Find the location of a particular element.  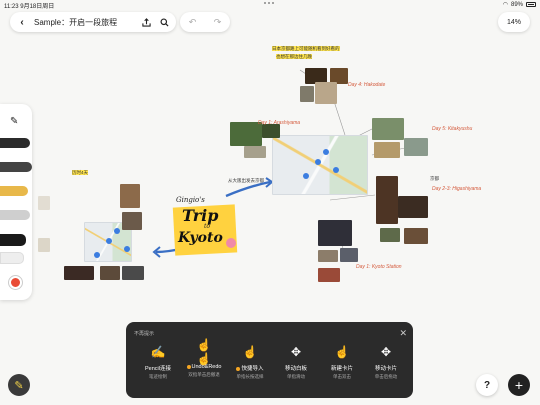

photo-dinner is located at coordinates (79, 273).